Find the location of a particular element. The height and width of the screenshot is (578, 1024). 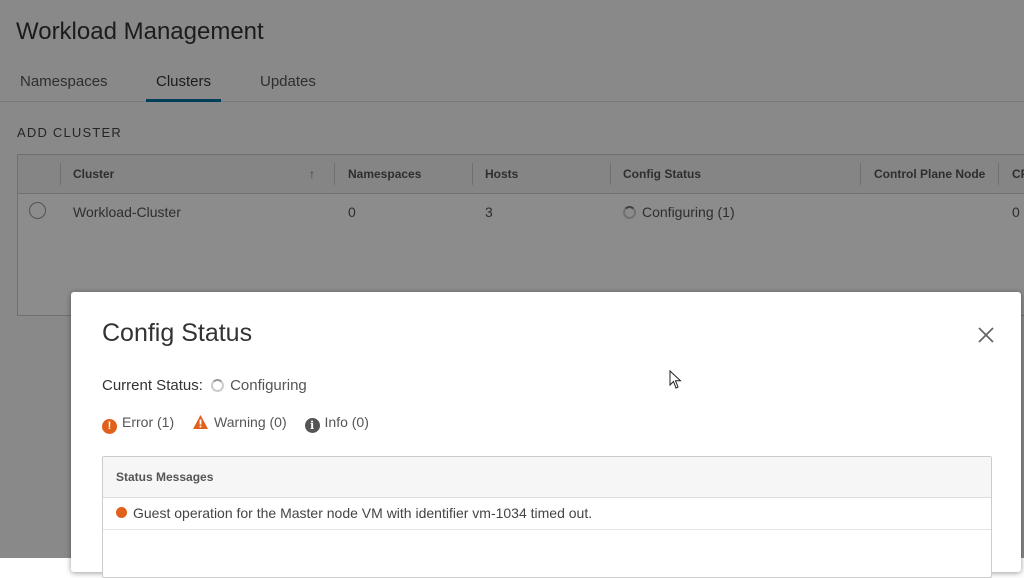

severity-filters: ! Error (1) Warning (0) i Info (0) is located at coordinates (242, 424).